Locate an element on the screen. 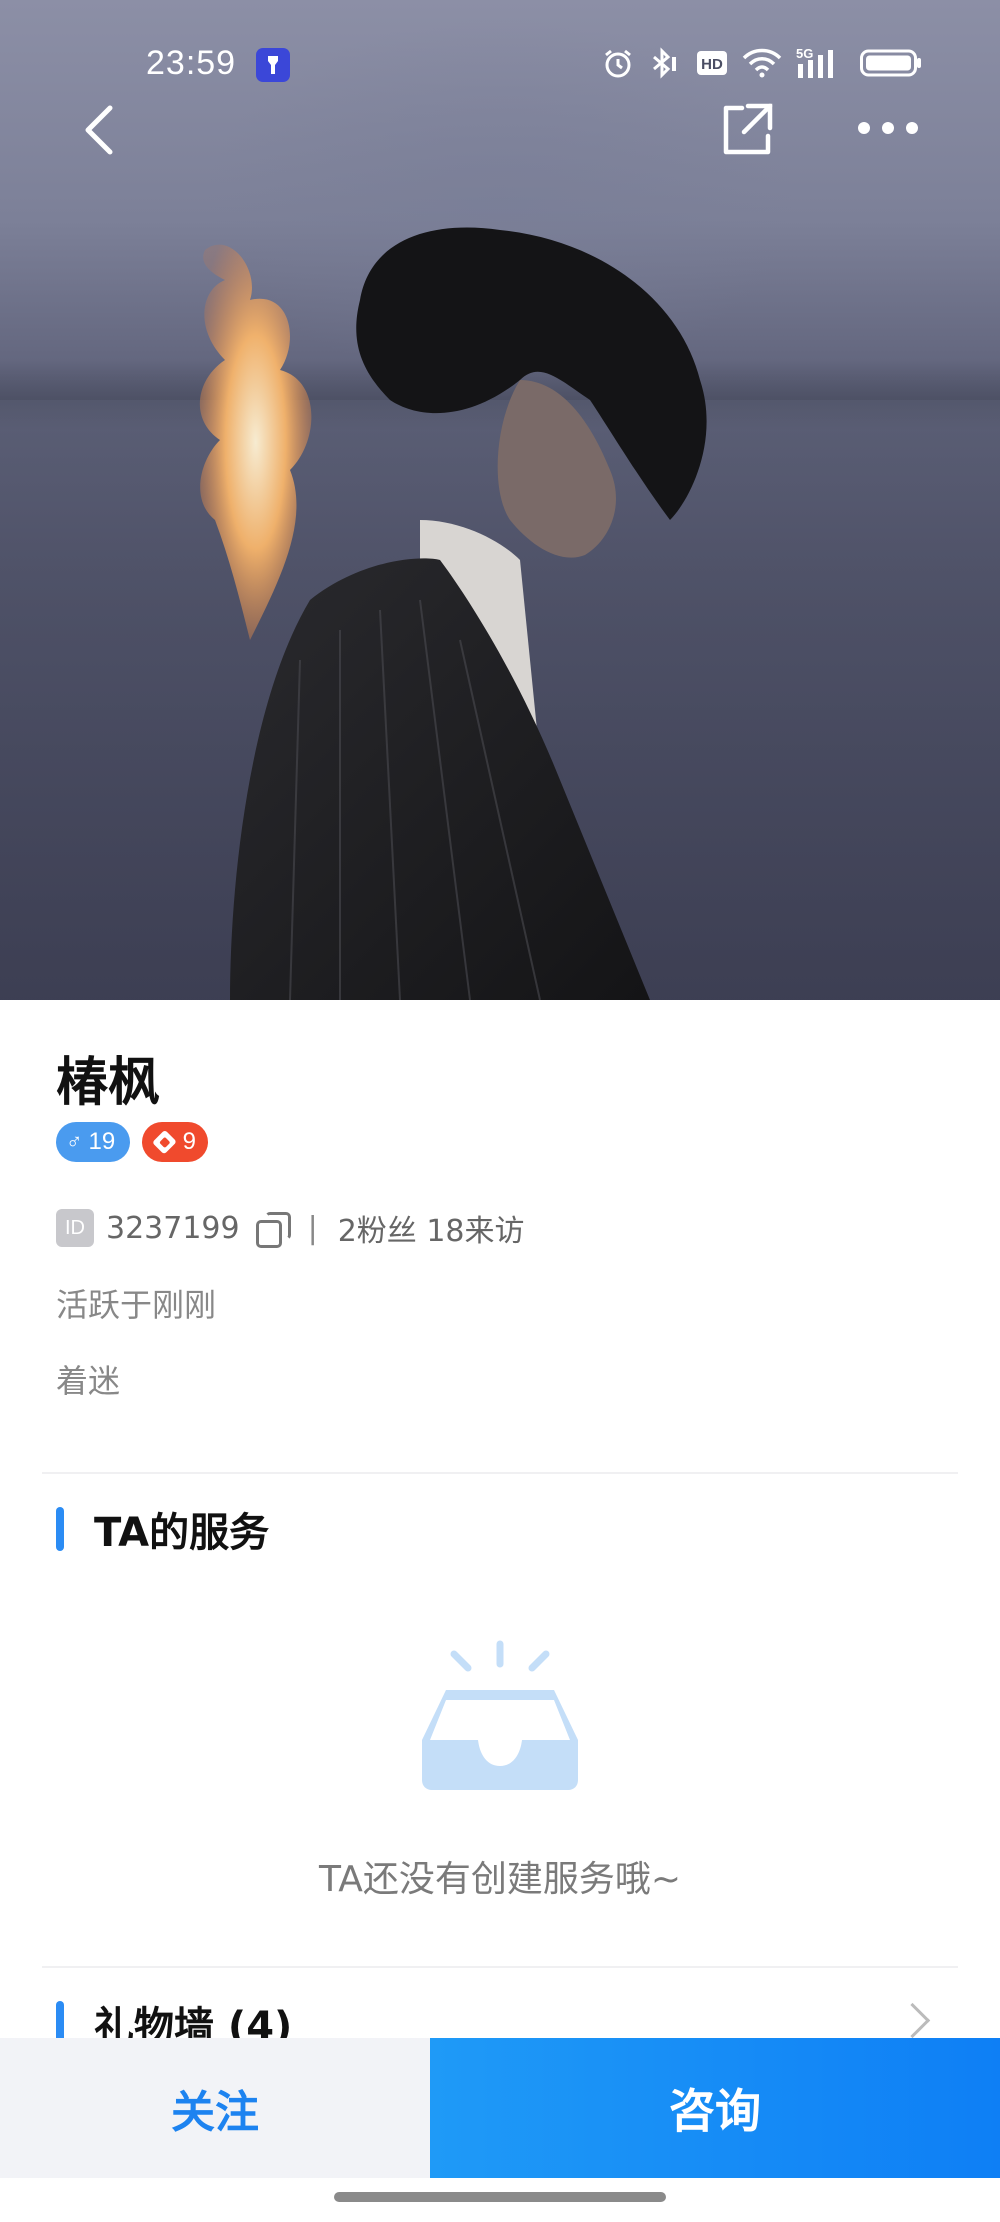 Image resolution: width=1000 pixels, height=2222 pixels. copy-icon is located at coordinates (273, 1230).